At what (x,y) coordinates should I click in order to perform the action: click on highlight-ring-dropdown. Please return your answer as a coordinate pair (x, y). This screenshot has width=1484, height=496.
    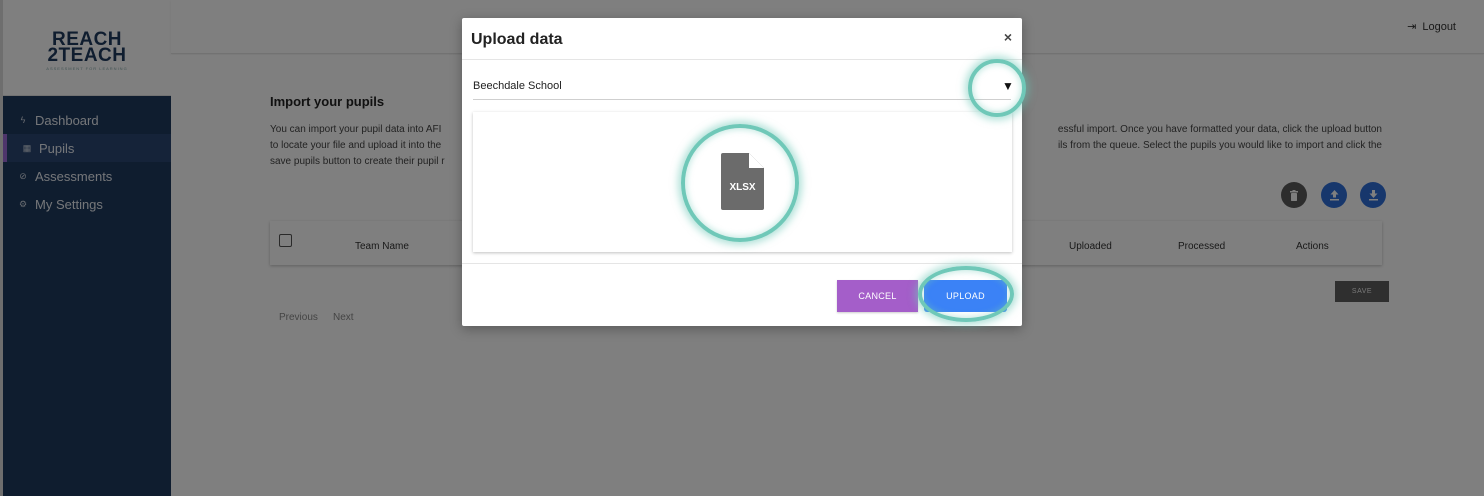
    Looking at the image, I should click on (997, 88).